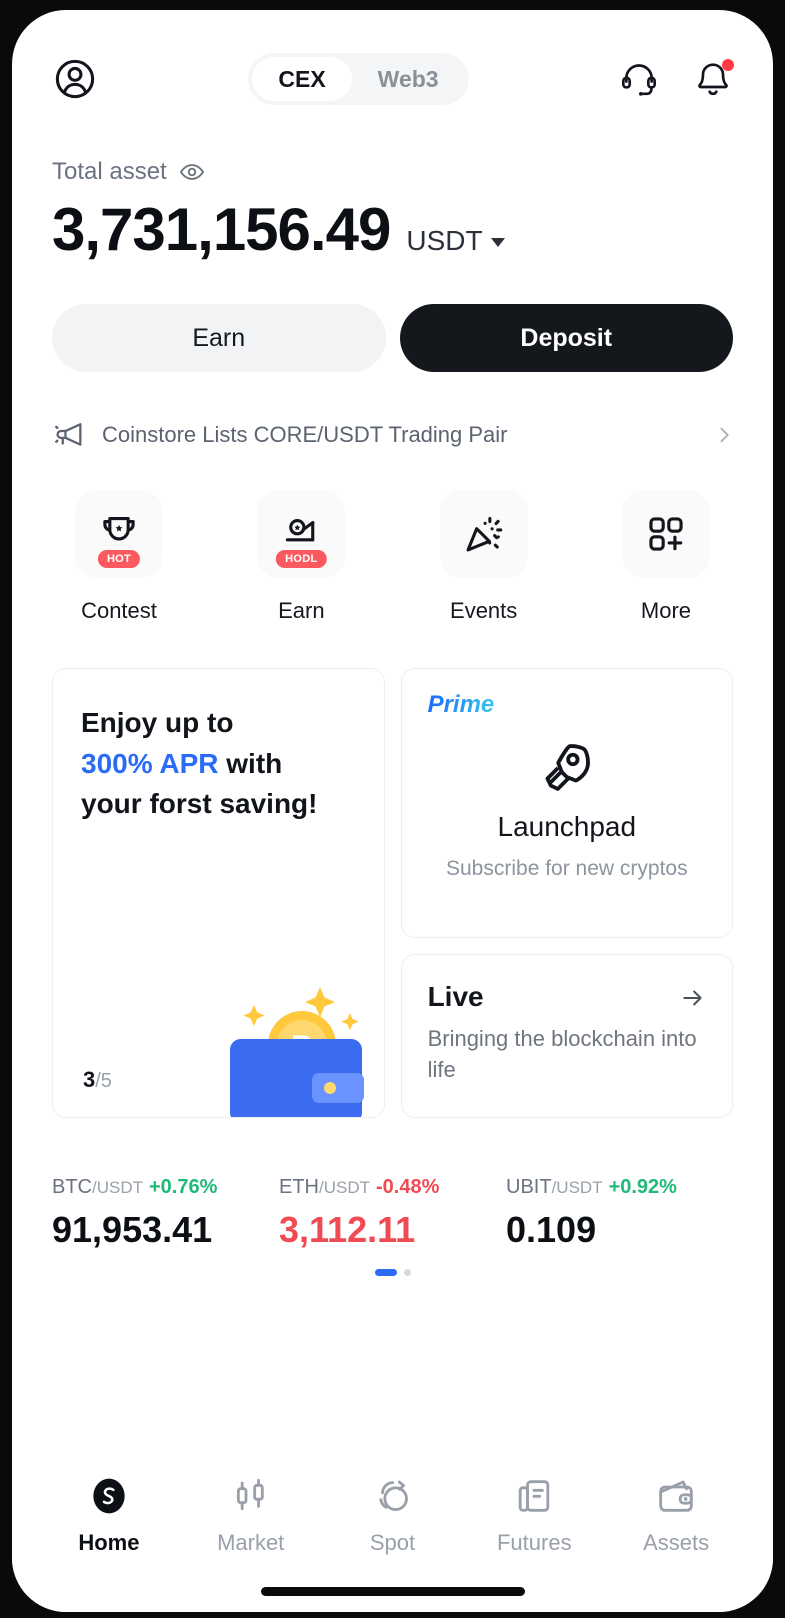 Image resolution: width=785 pixels, height=1618 pixels. I want to click on nav-item-spot: Spot, so click(393, 1515).